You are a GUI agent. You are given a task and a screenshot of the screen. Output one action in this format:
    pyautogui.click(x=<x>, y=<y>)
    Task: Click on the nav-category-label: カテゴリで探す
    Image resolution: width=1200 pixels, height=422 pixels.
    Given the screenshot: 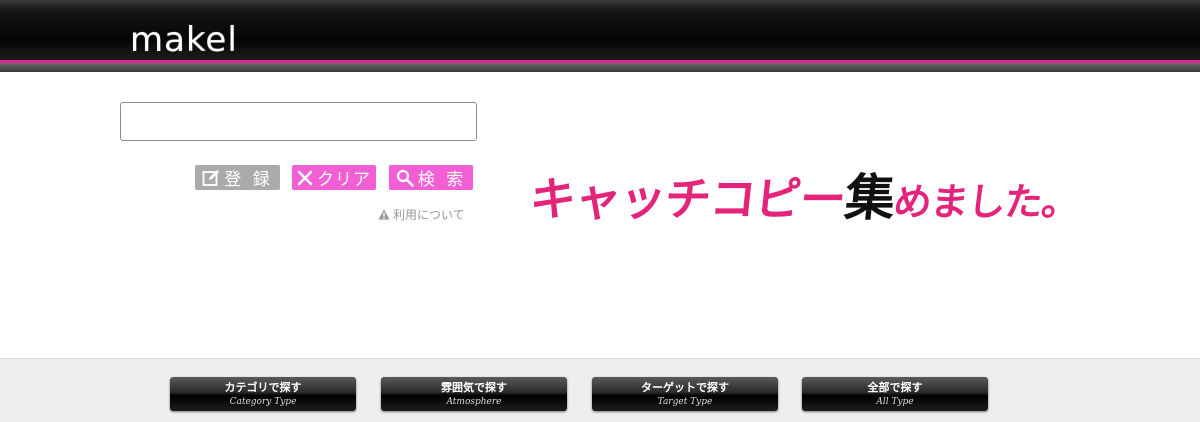 What is the action you would take?
    pyautogui.click(x=263, y=387)
    